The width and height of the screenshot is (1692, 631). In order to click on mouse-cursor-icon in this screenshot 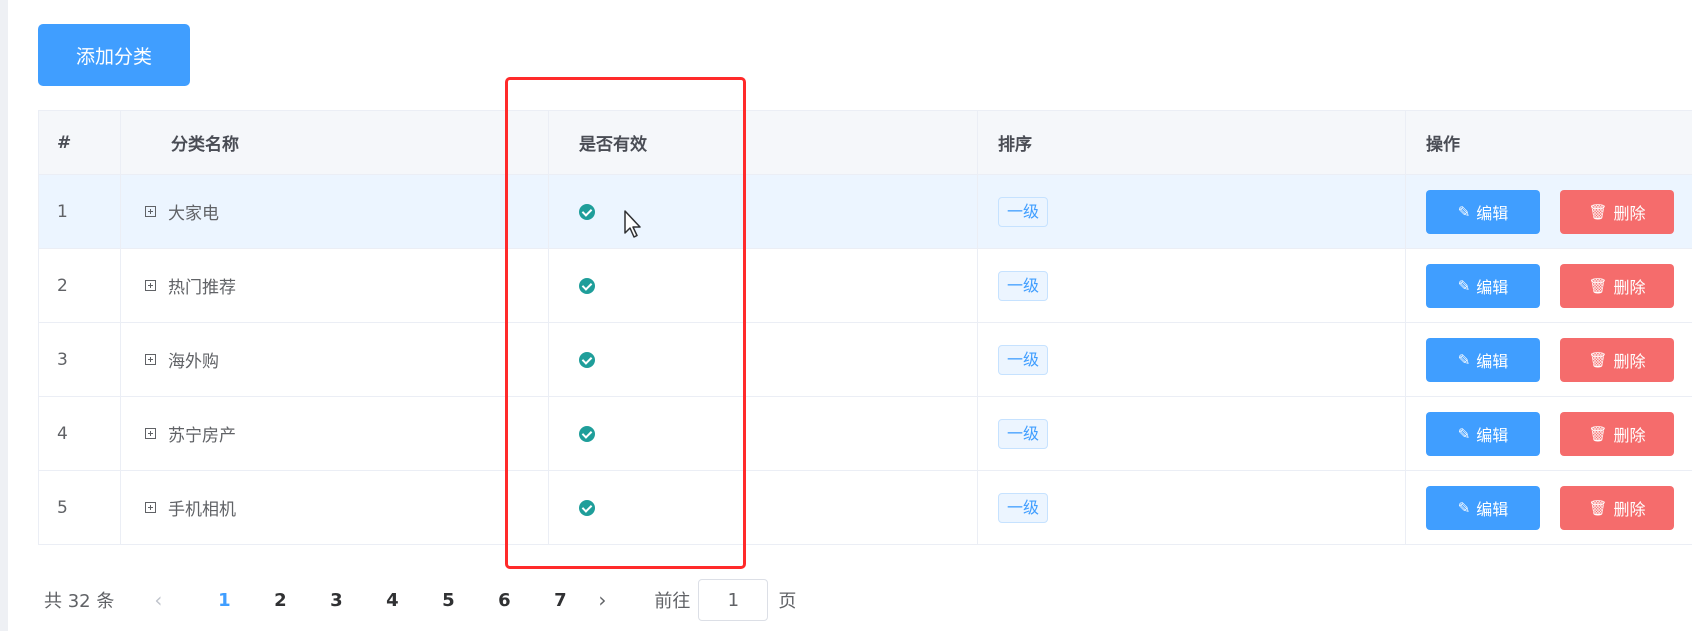, I will do `click(632, 224)`.